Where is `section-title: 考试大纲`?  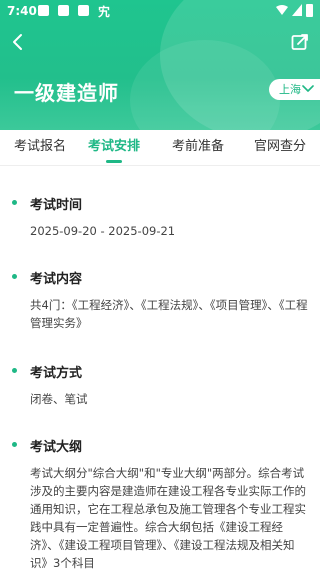
section-title: 考试大纲 is located at coordinates (56, 447).